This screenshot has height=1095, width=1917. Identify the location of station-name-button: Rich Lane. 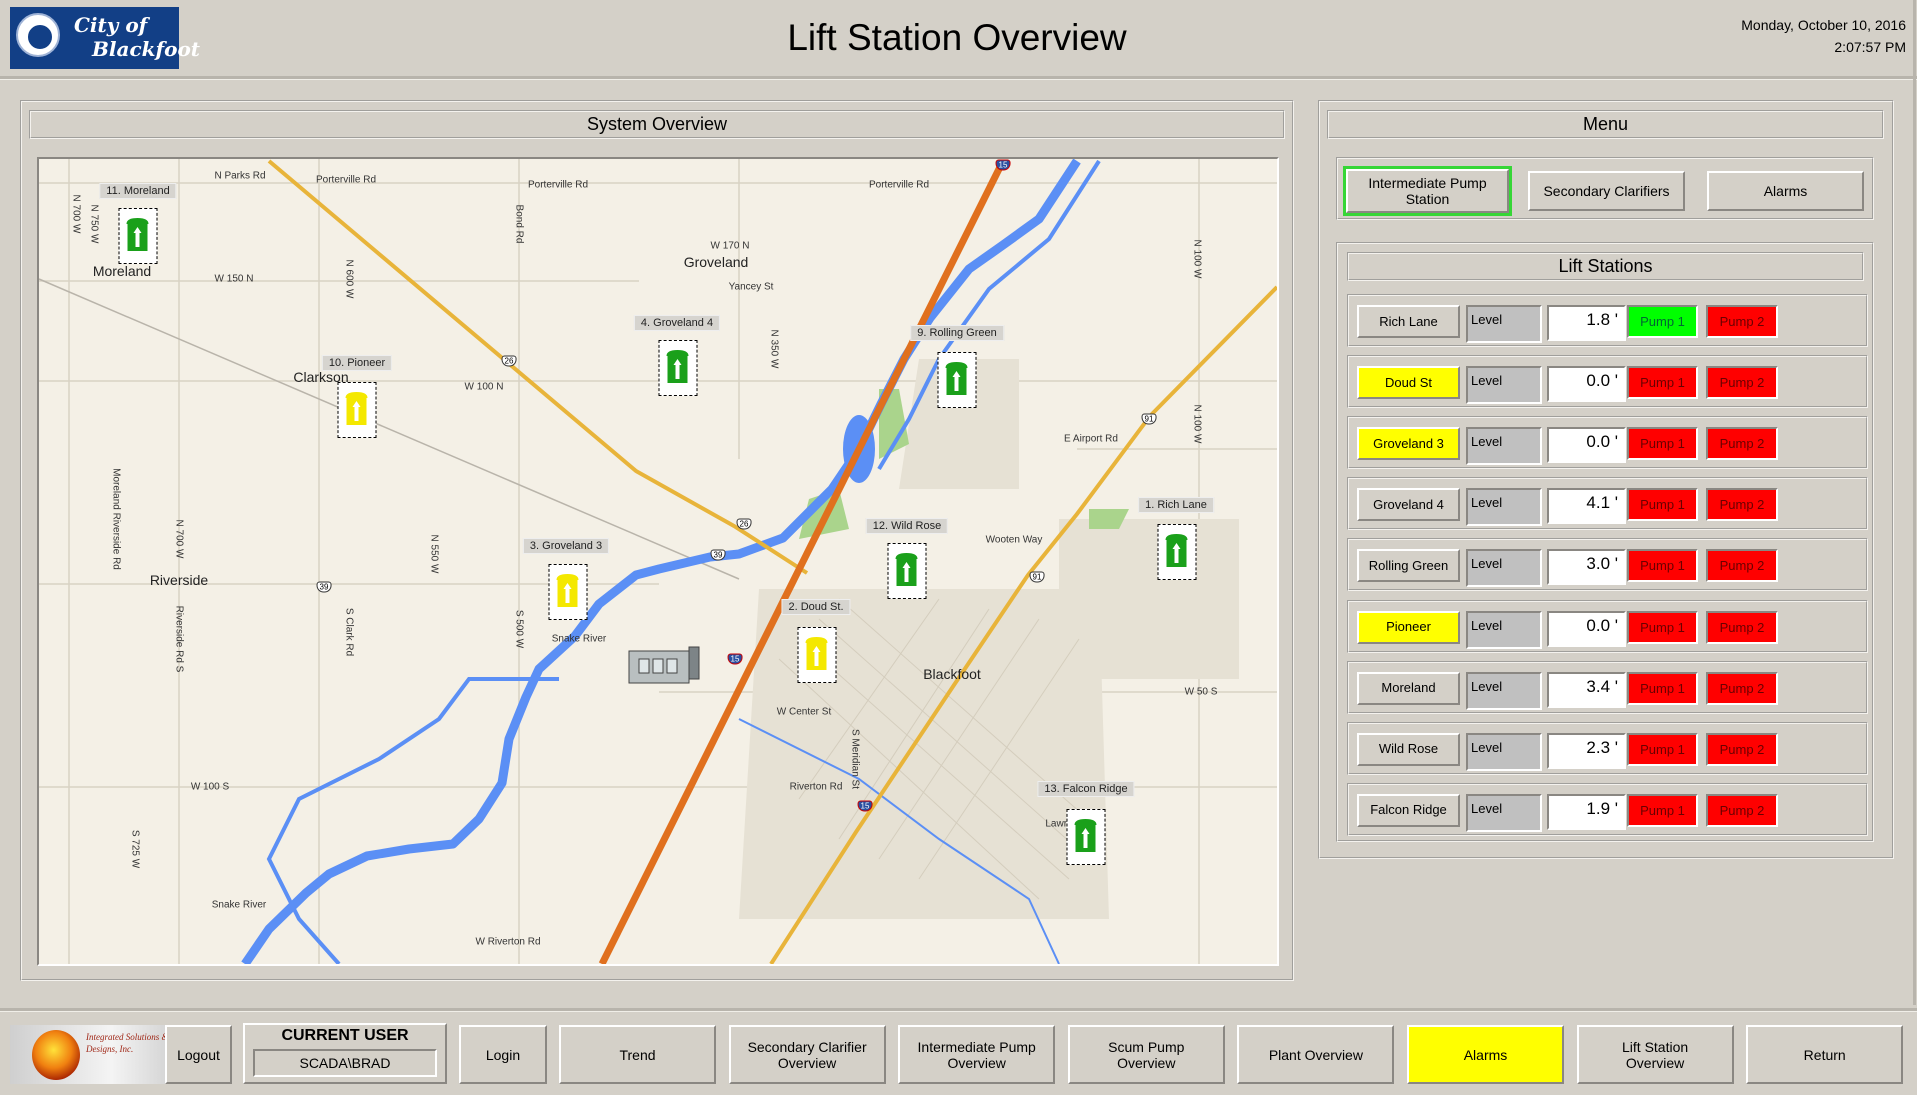
(1408, 321).